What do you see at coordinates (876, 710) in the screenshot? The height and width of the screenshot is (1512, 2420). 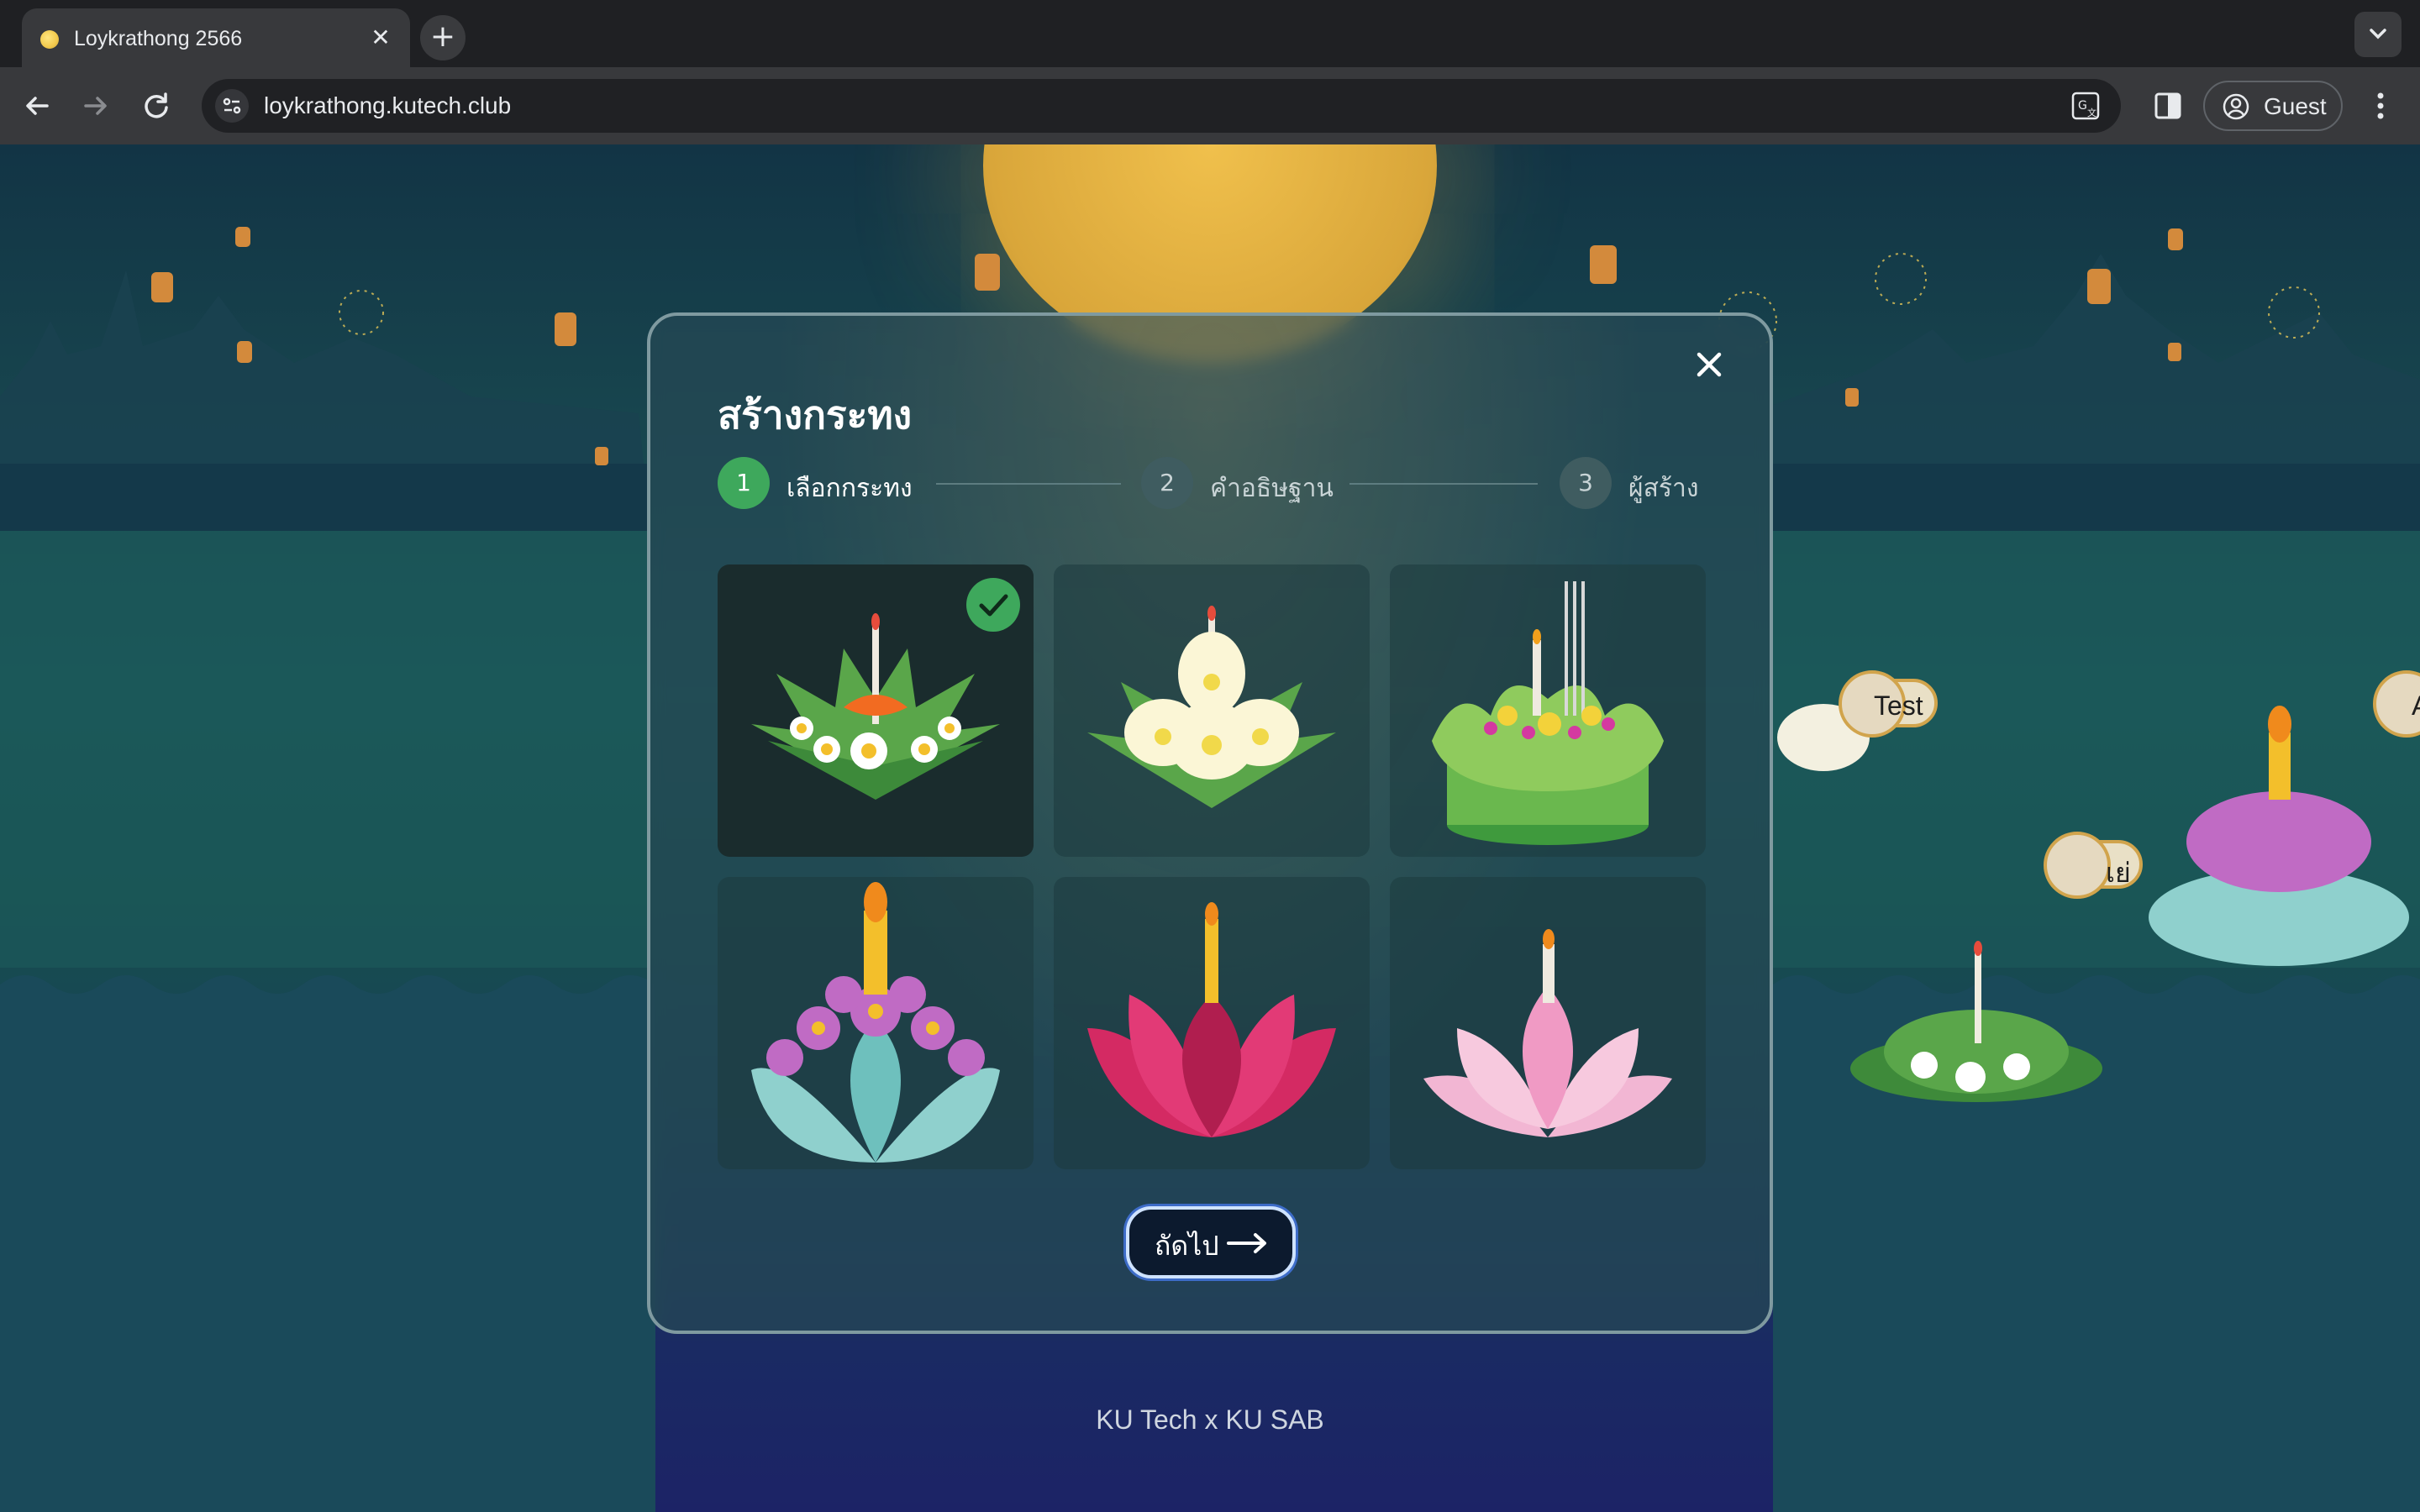 I see `krathong-option-banana-leaf` at bounding box center [876, 710].